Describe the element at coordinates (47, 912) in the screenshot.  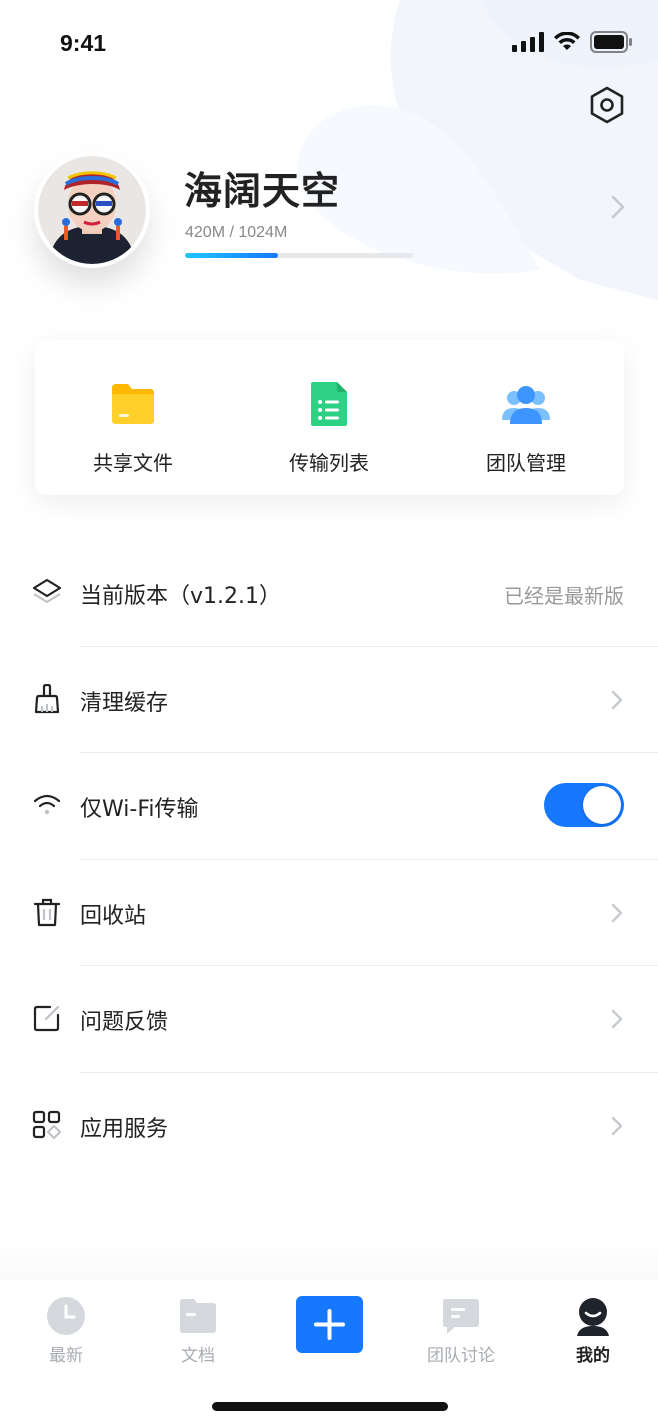
I see `trash-icon` at that location.